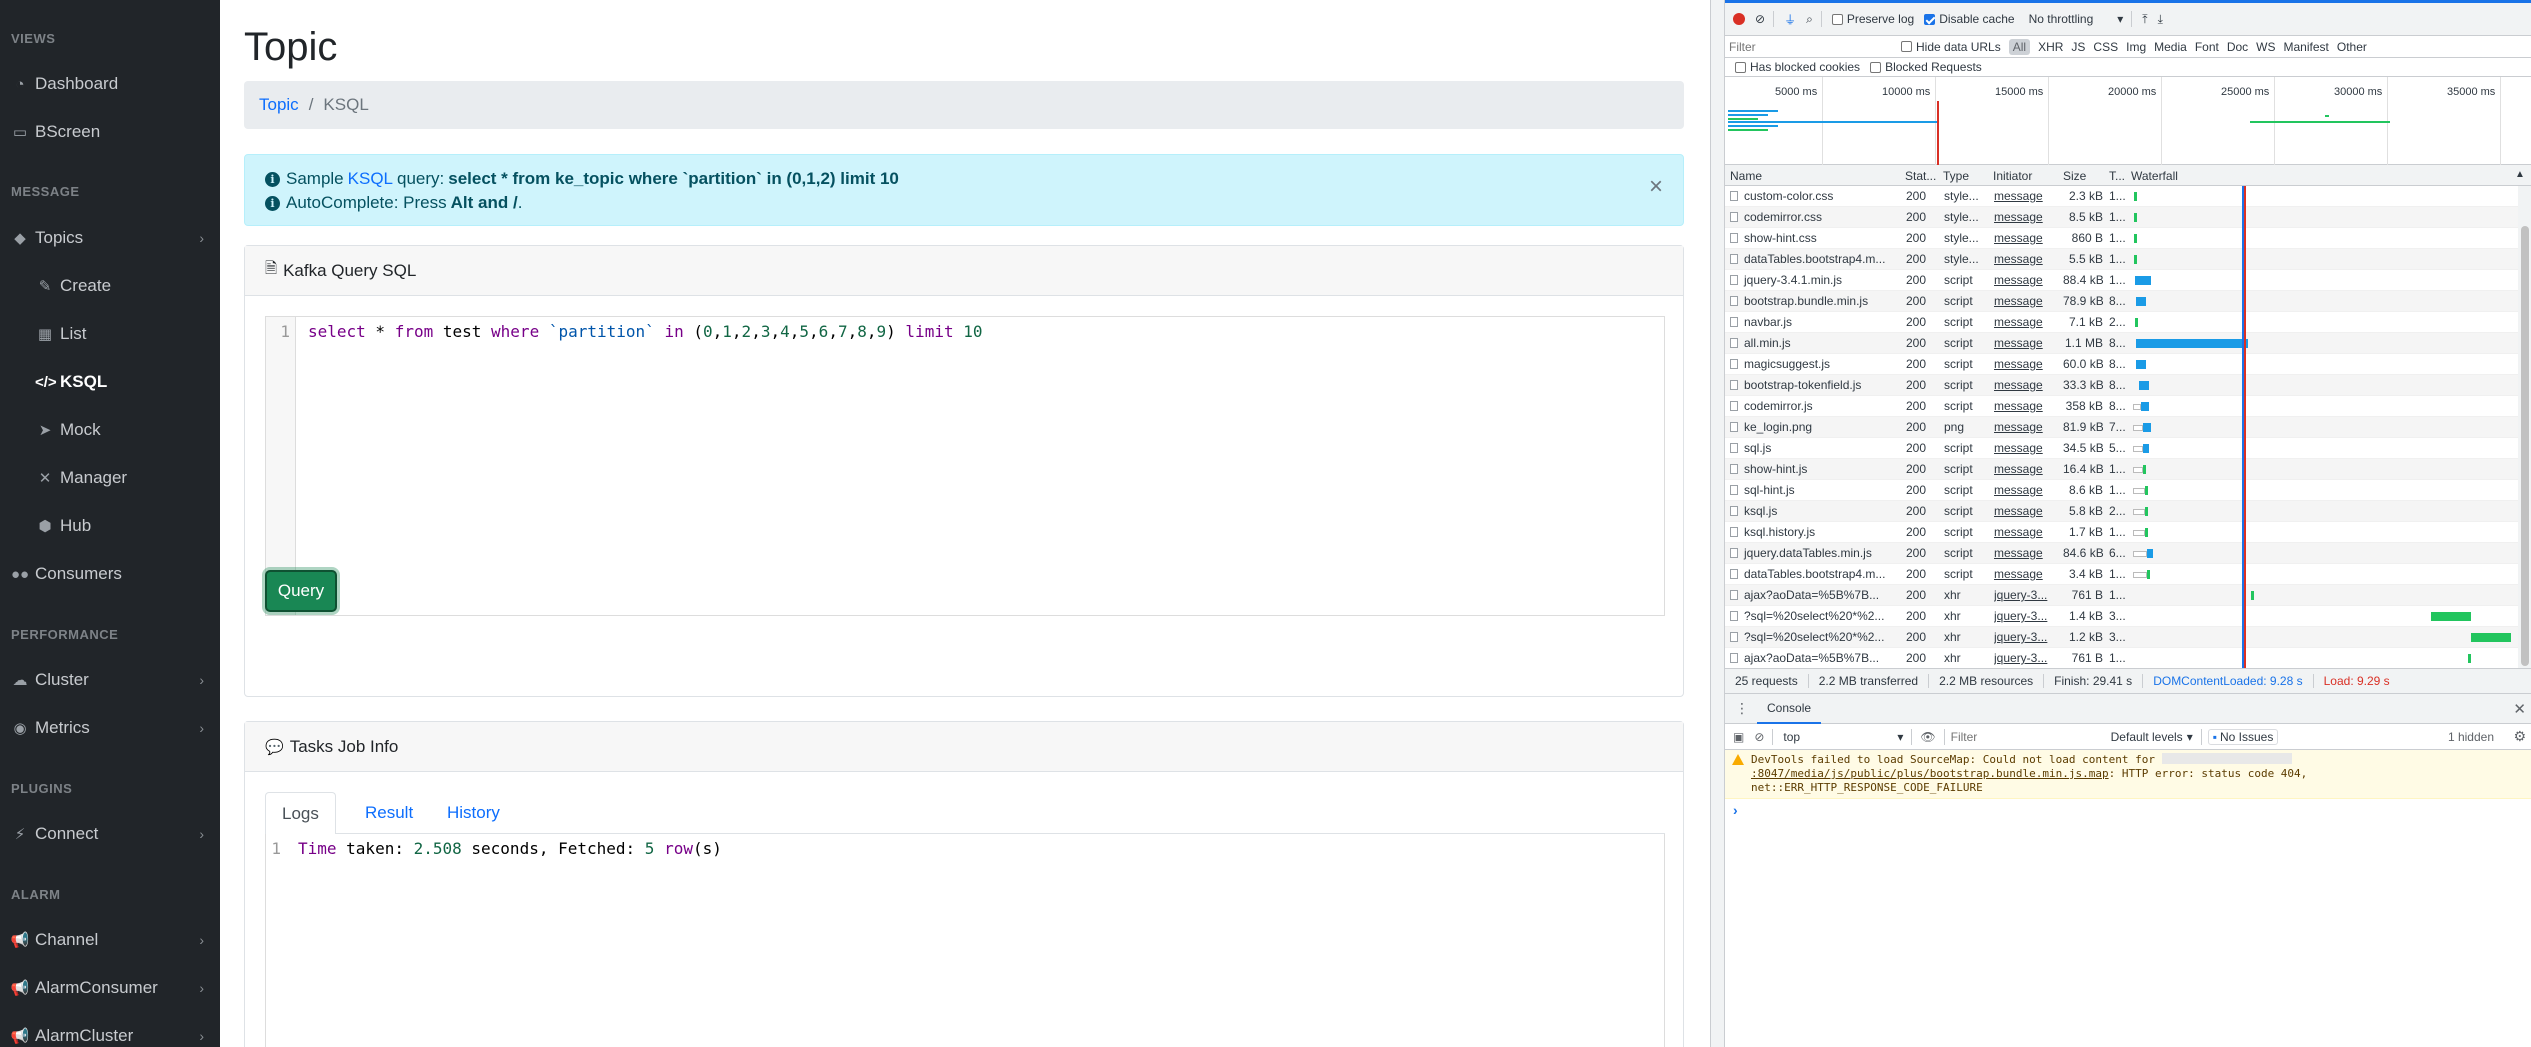 Image resolution: width=2531 pixels, height=1047 pixels. What do you see at coordinates (1739, 19) in the screenshot?
I see `record-icon` at bounding box center [1739, 19].